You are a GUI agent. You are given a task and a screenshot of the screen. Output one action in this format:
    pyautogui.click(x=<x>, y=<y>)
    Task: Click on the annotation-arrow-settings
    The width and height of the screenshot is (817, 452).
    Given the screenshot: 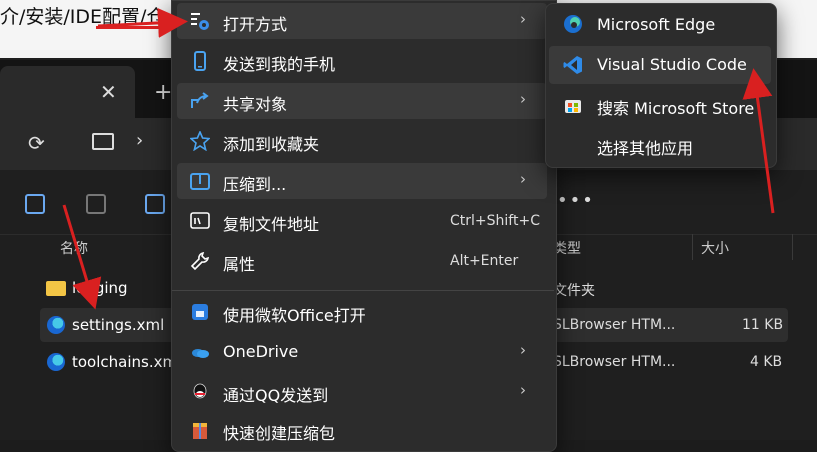 What is the action you would take?
    pyautogui.click(x=82, y=257)
    